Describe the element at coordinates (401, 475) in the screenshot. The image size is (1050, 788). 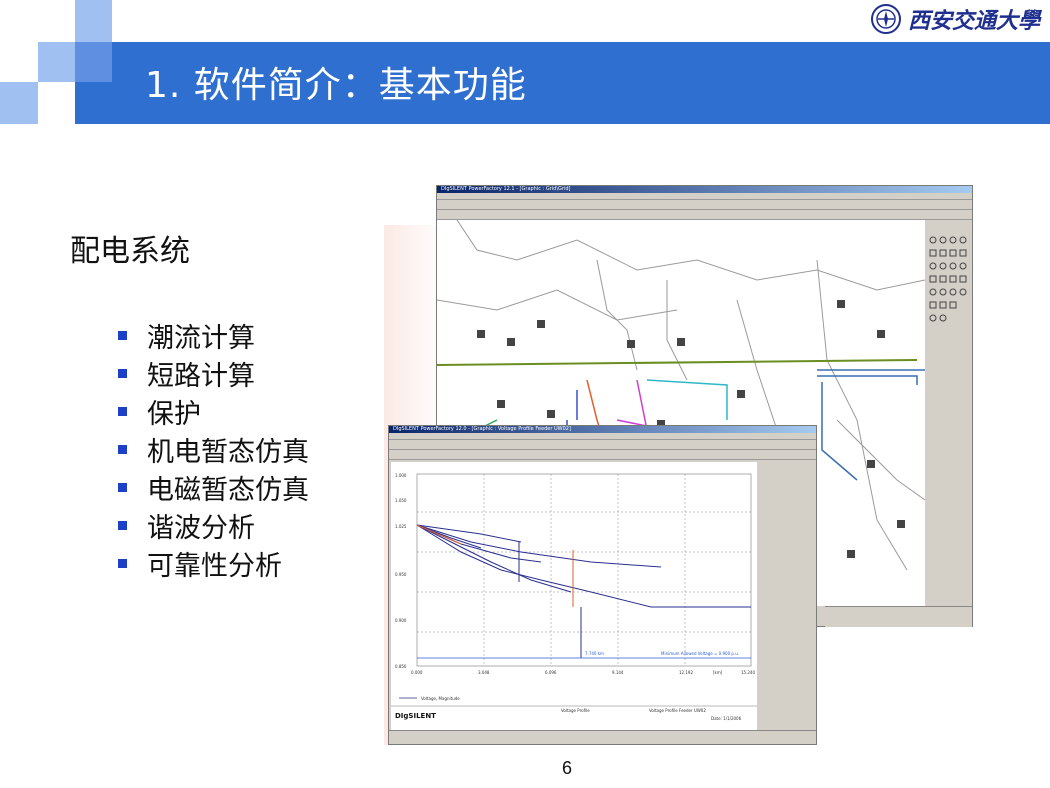
I see `y-tick: 1.000` at that location.